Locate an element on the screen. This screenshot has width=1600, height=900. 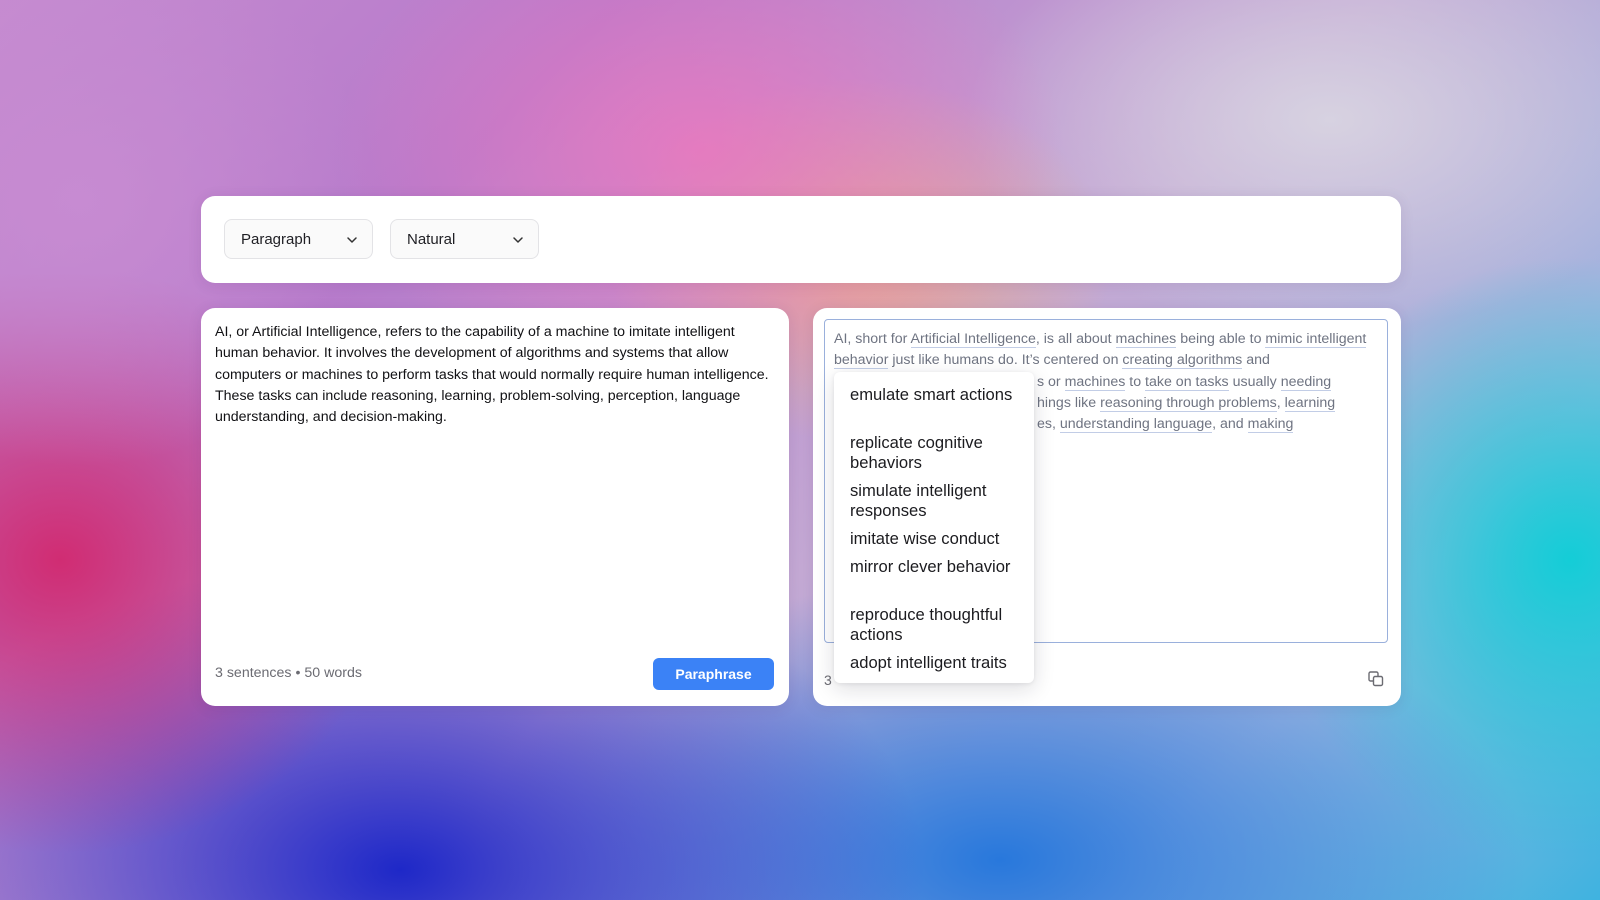
settings-toolbar: Paragraph Natural is located at coordinates (801, 239).